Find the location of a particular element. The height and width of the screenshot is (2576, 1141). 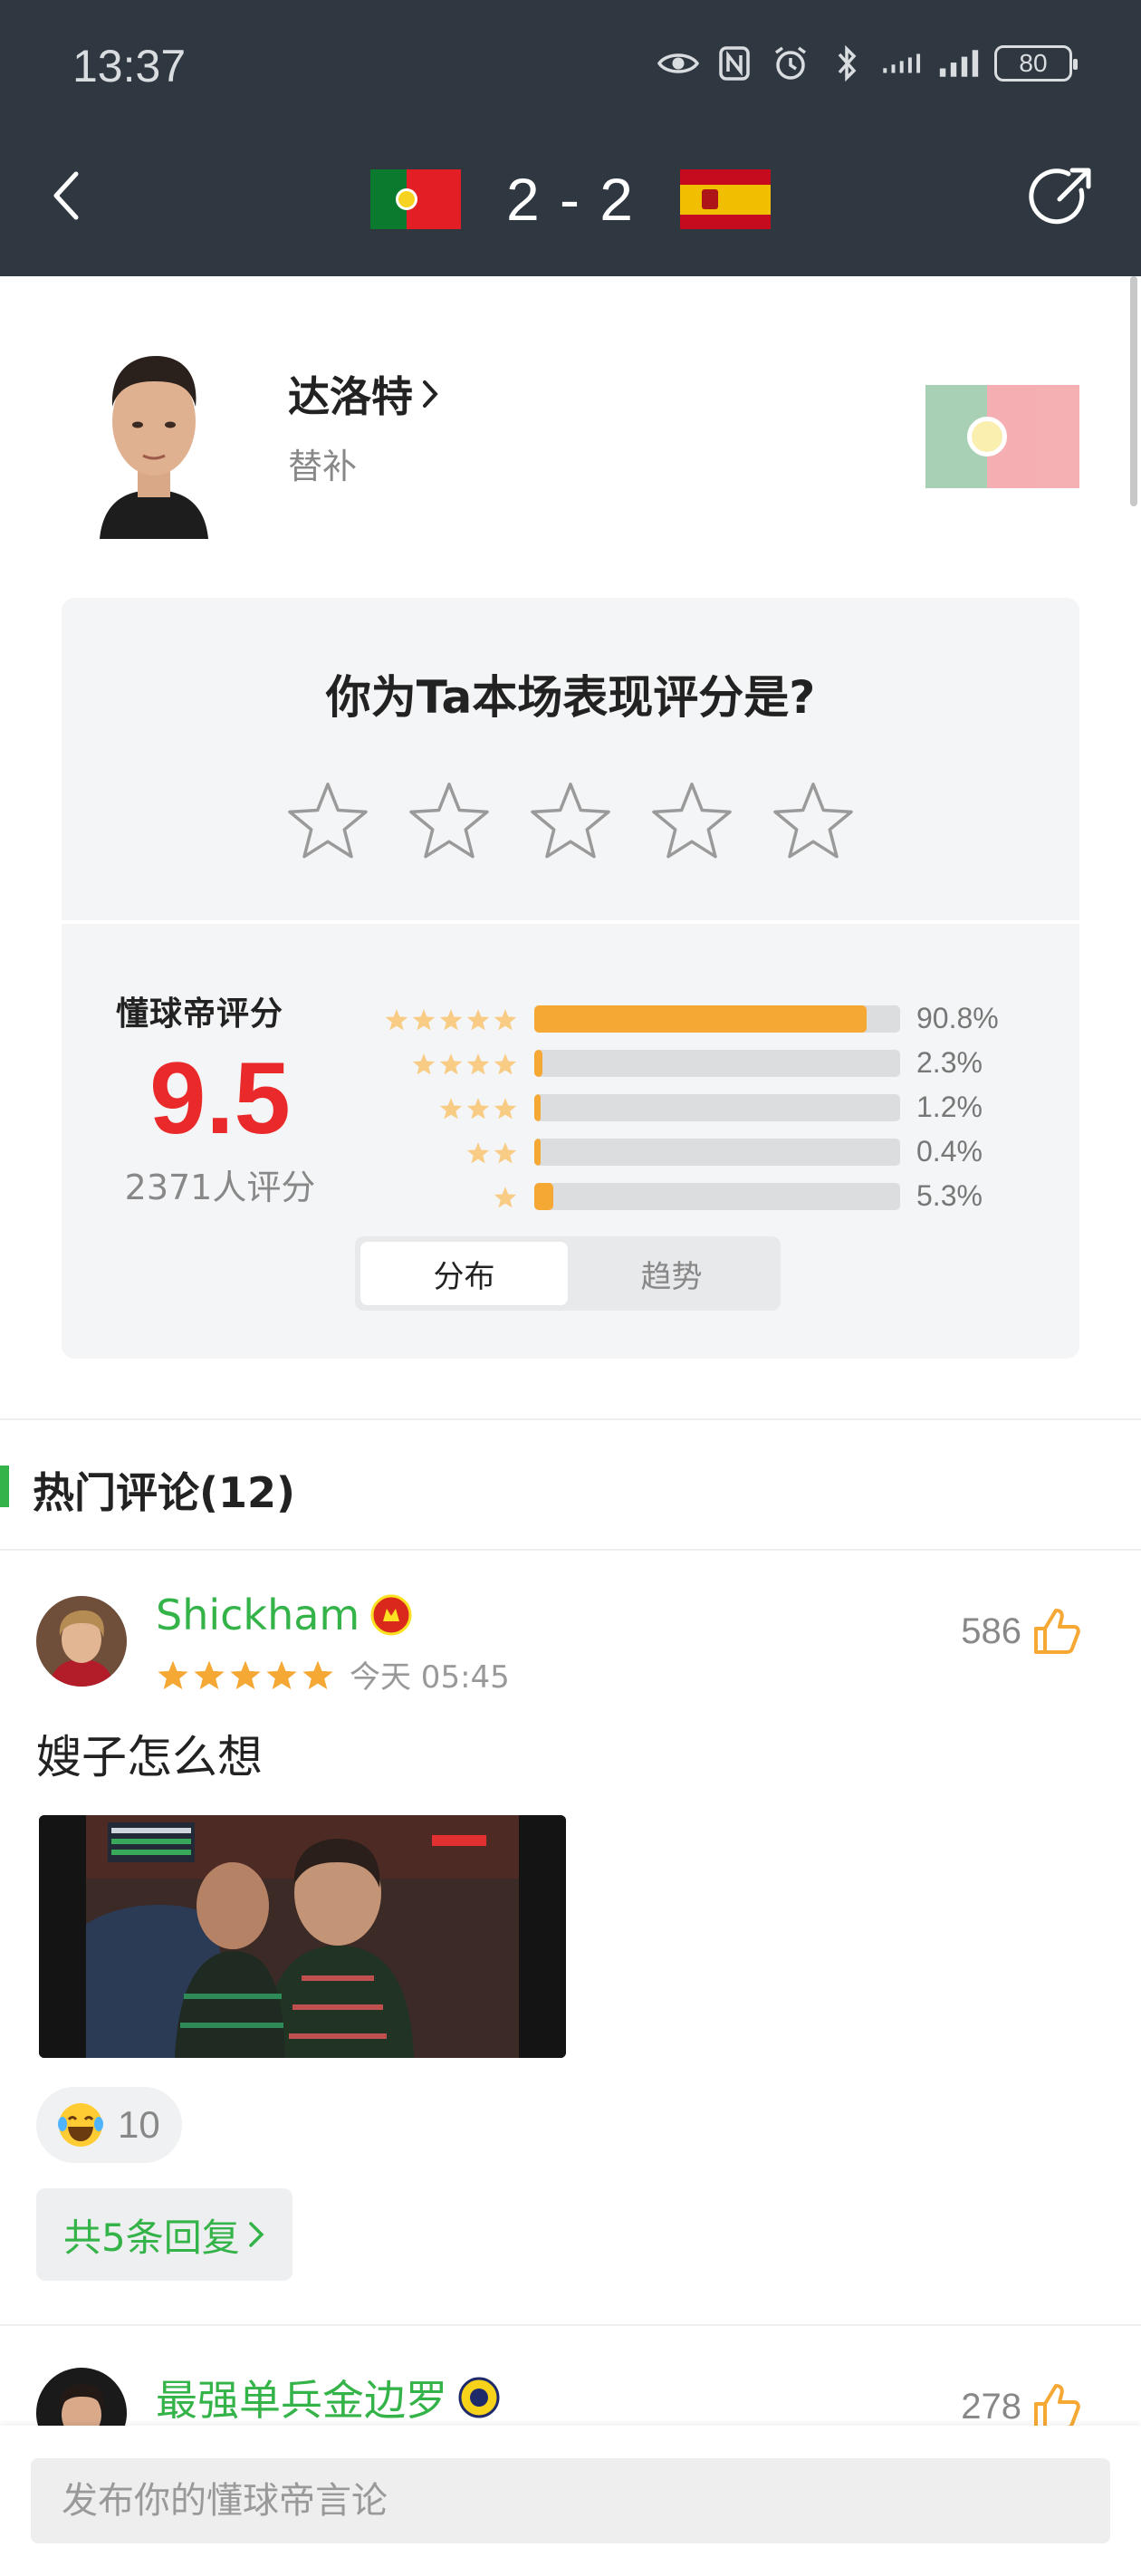

like-count: 586 is located at coordinates (991, 1630).